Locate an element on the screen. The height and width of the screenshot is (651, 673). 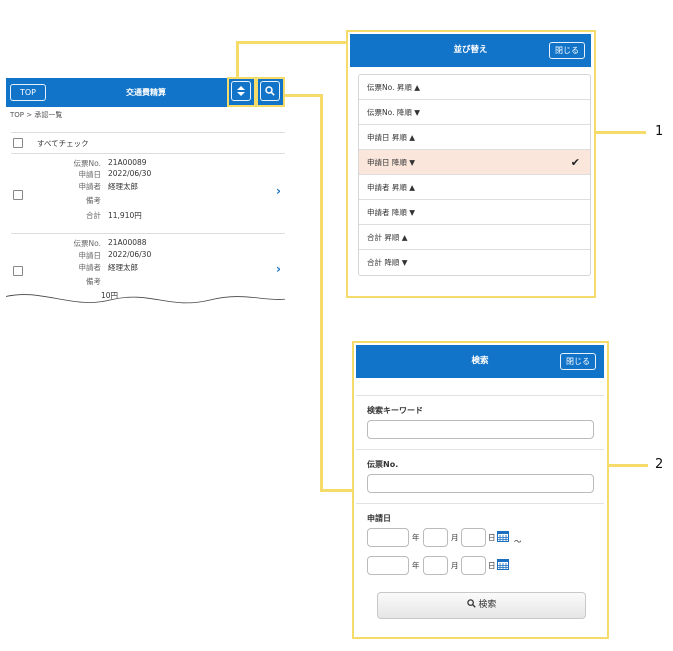
from-year-input is located at coordinates (388, 537).